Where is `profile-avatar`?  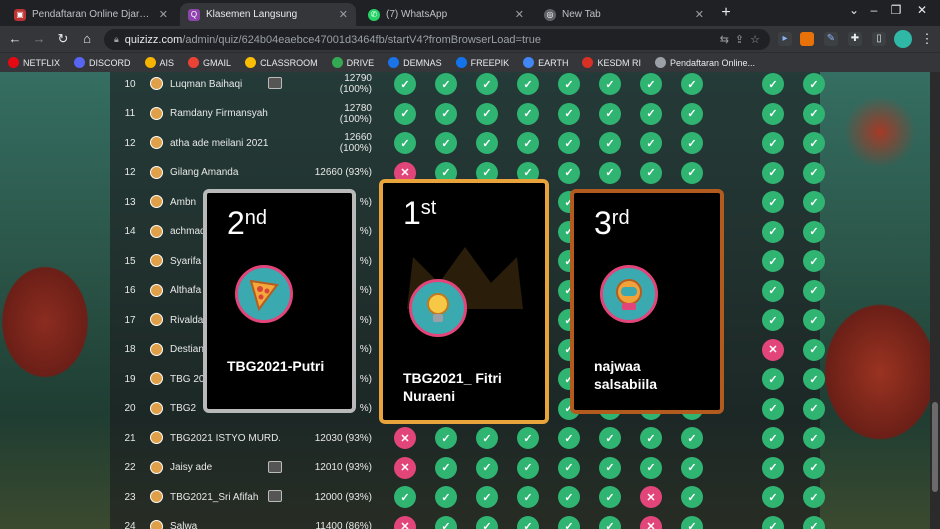 profile-avatar is located at coordinates (903, 39).